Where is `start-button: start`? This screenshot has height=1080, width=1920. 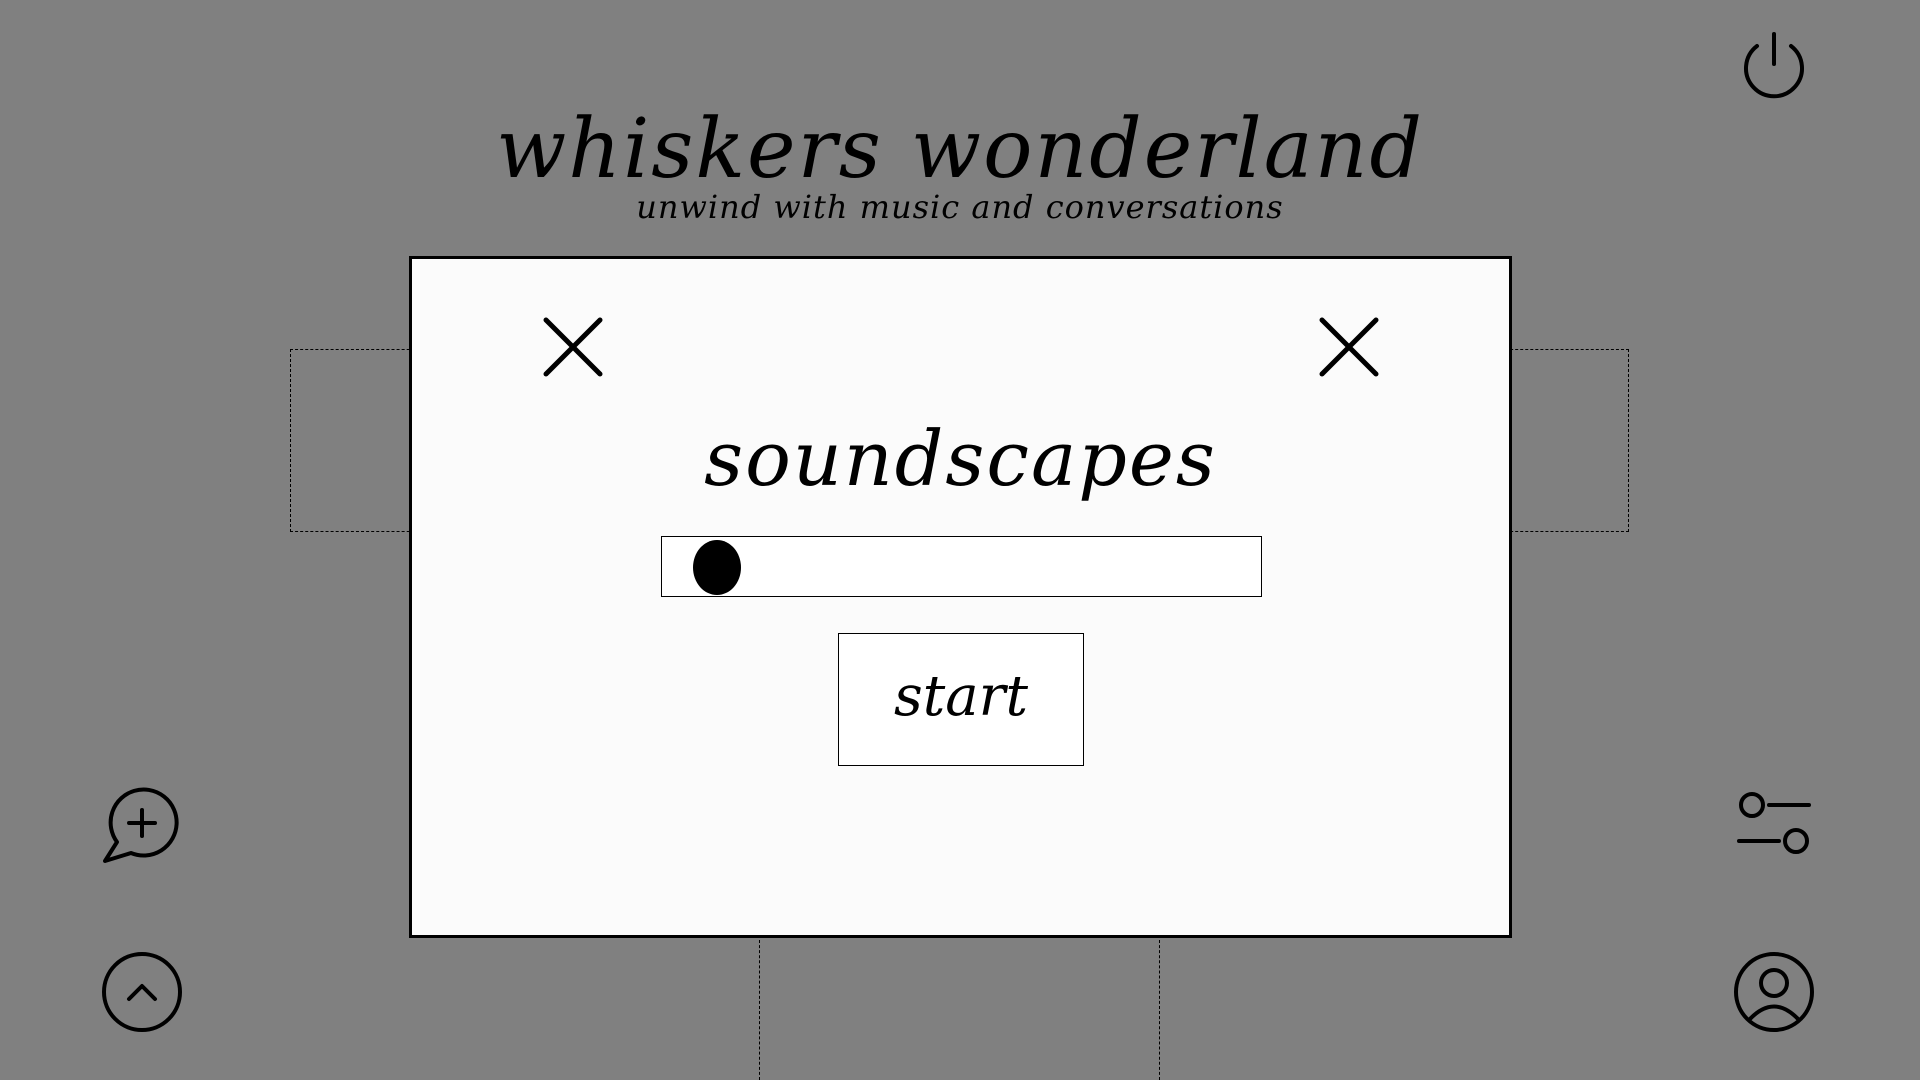 start-button: start is located at coordinates (961, 699).